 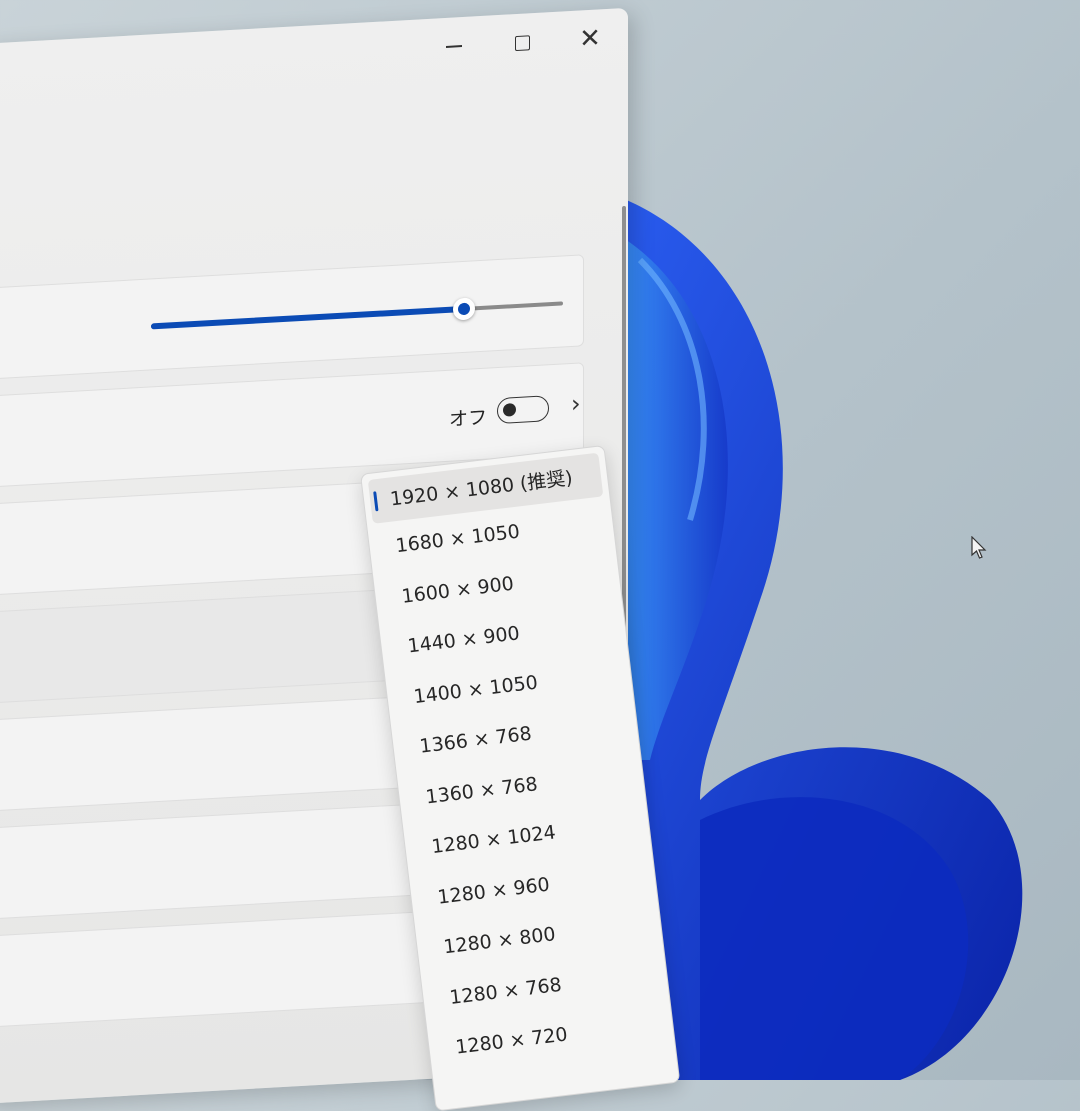 I want to click on close-icon: ✕, so click(x=590, y=39).